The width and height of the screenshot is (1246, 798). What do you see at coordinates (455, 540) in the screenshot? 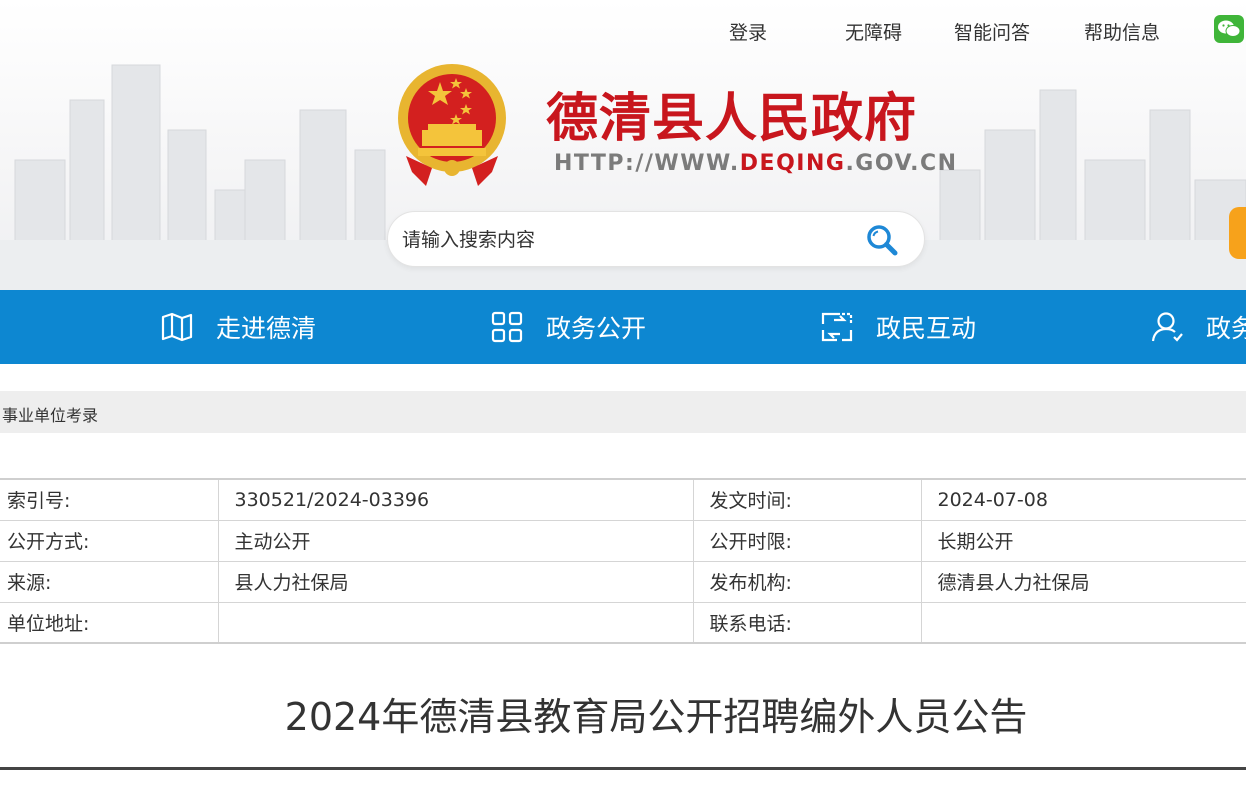
I see `meta-value-disclosure-method: 主动公开` at bounding box center [455, 540].